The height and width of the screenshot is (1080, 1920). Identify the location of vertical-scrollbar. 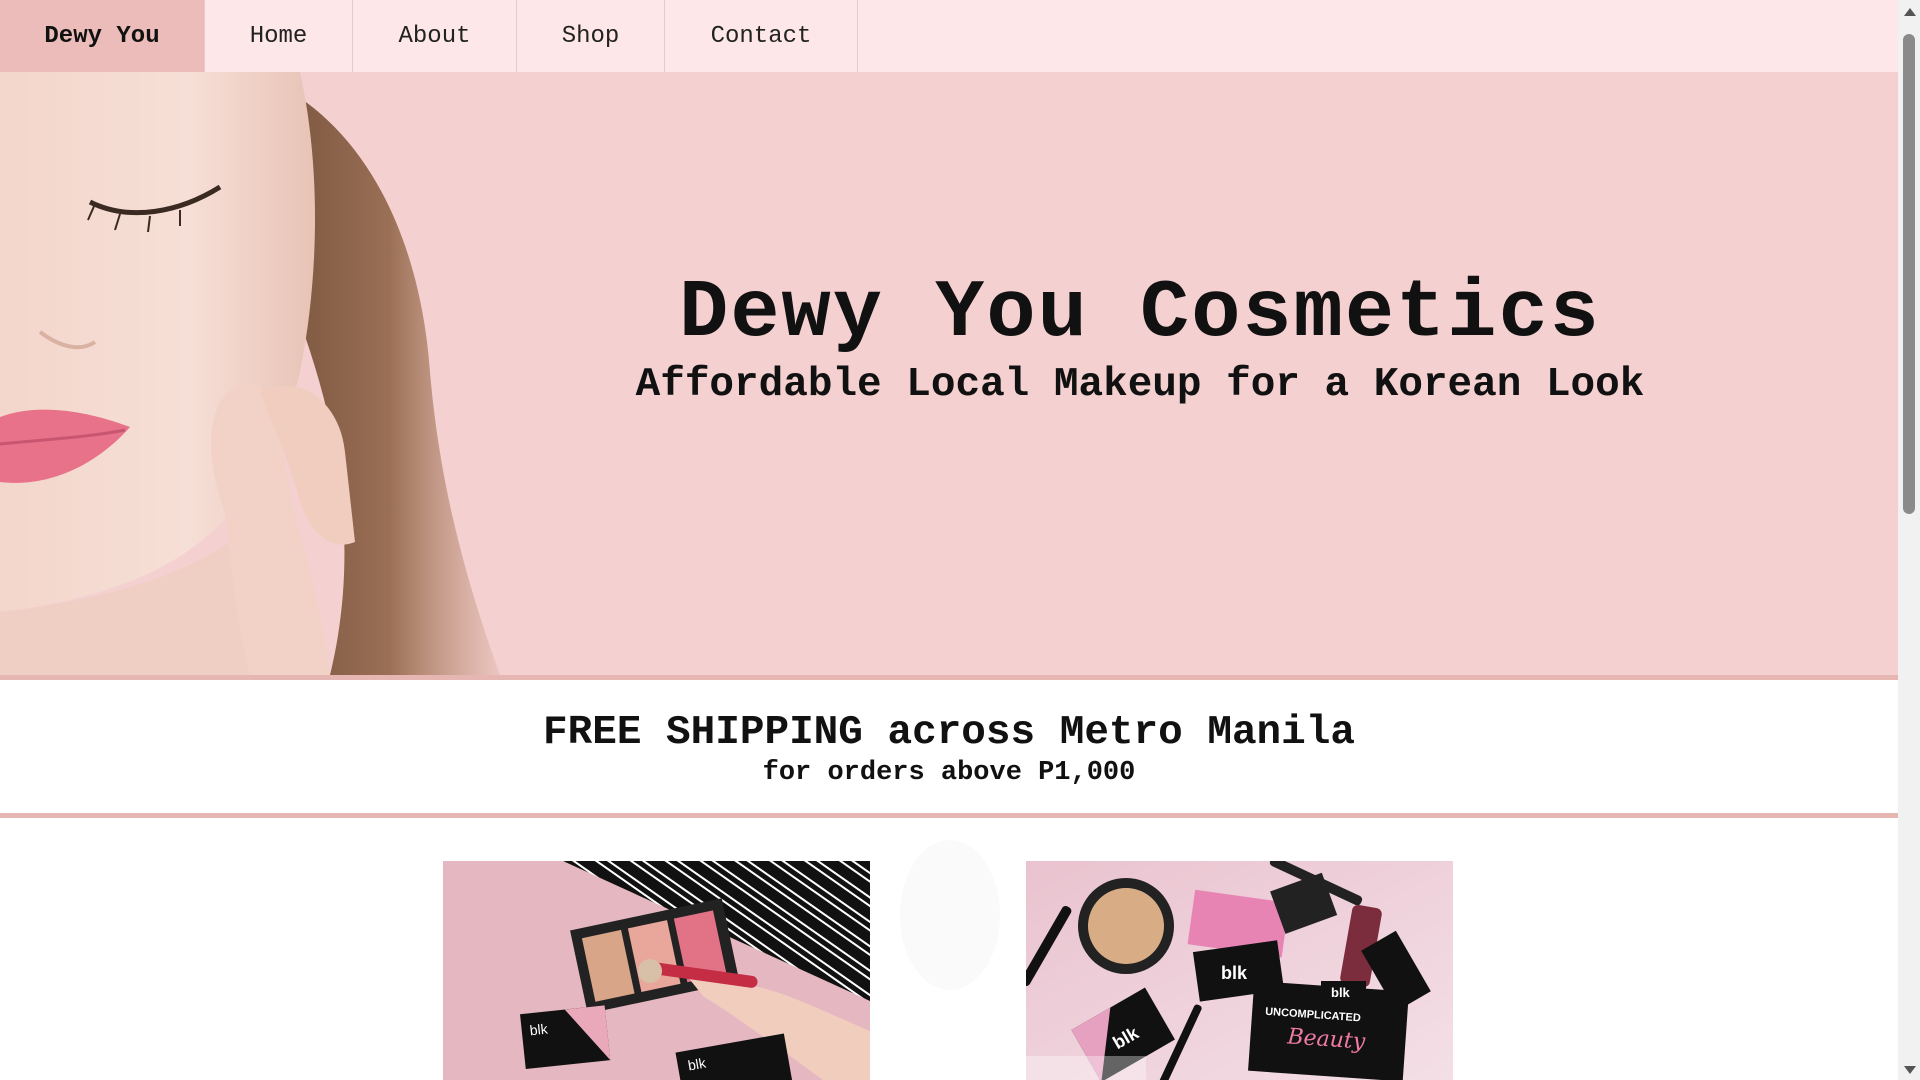
(1909, 540).